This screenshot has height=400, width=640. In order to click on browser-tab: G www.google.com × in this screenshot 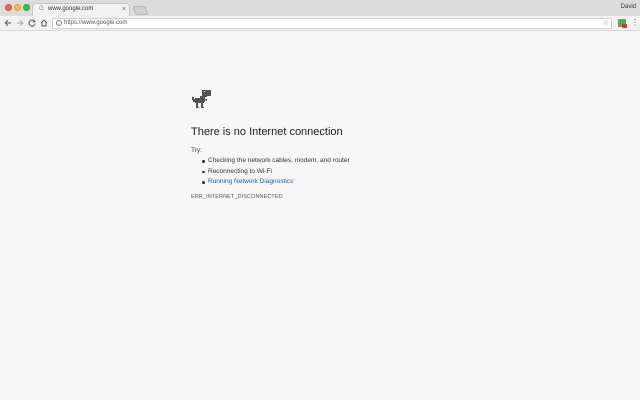, I will do `click(81, 9)`.